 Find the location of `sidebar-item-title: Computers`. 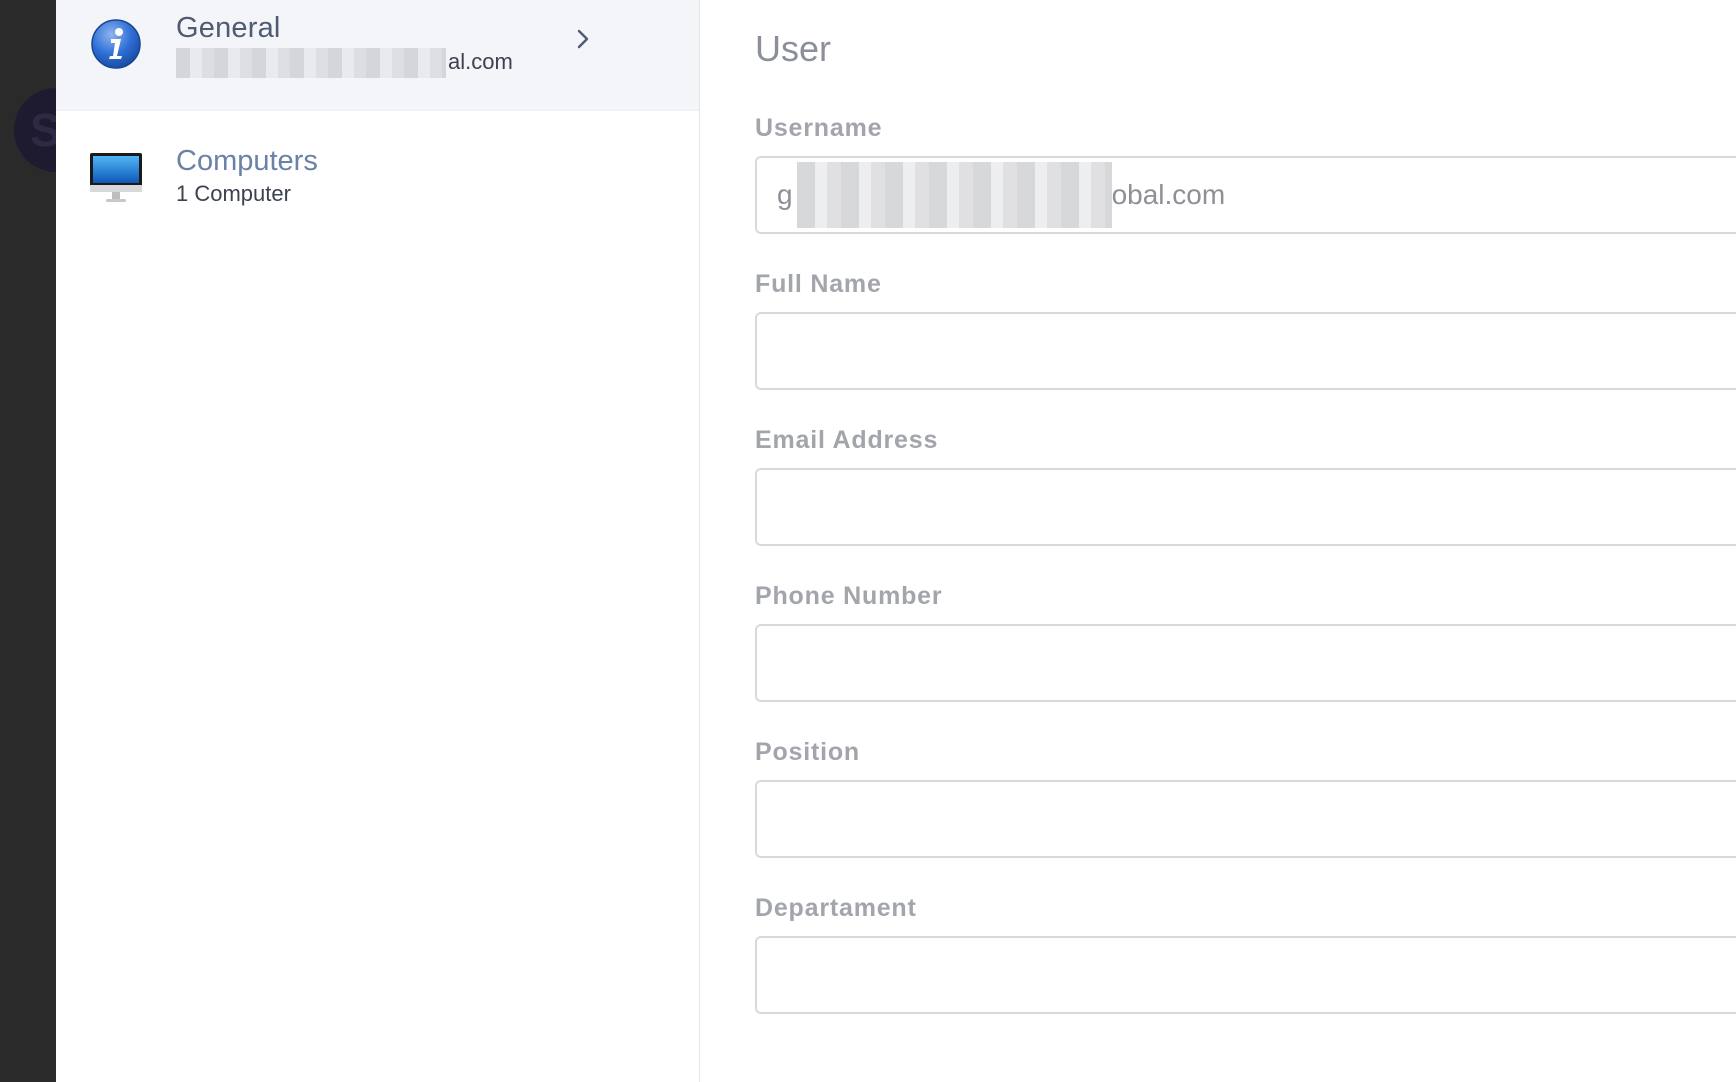

sidebar-item-title: Computers is located at coordinates (247, 161).